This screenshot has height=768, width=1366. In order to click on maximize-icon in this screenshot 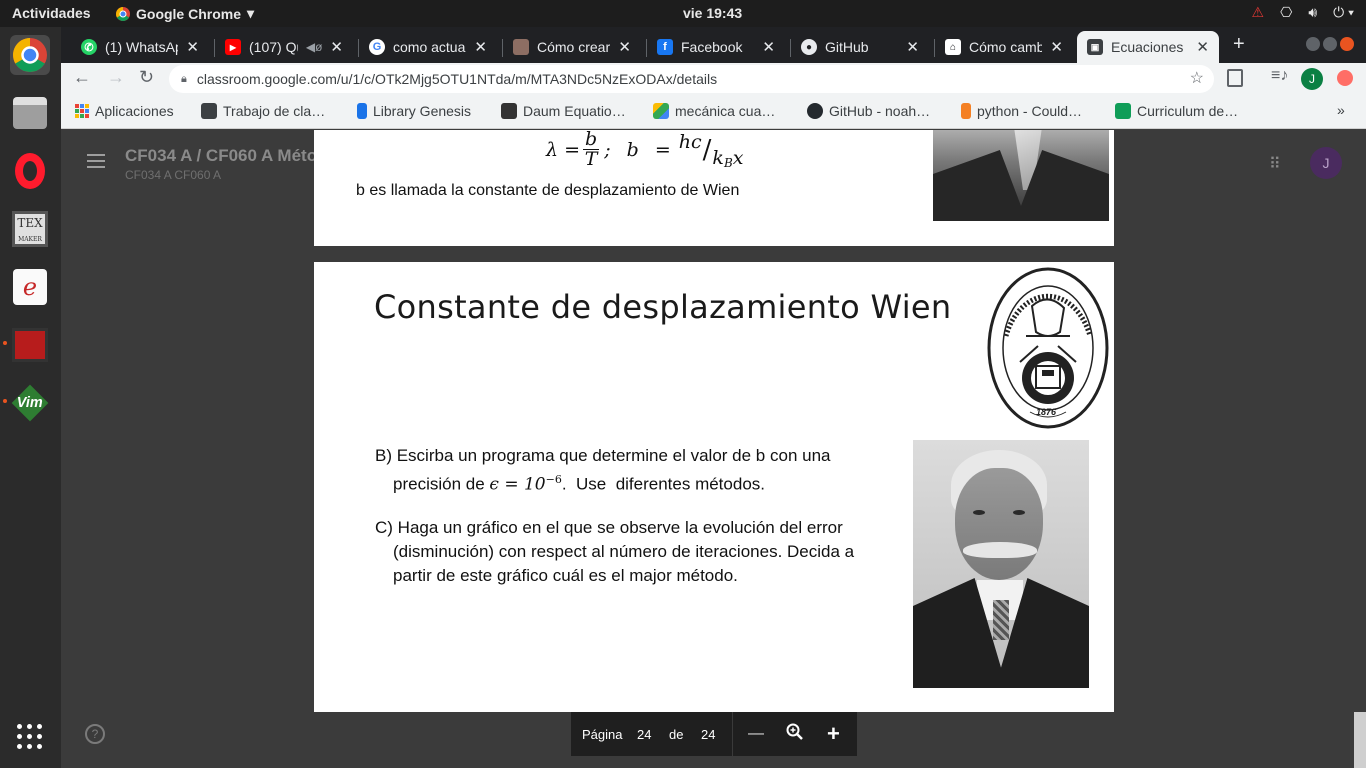, I will do `click(1330, 44)`.